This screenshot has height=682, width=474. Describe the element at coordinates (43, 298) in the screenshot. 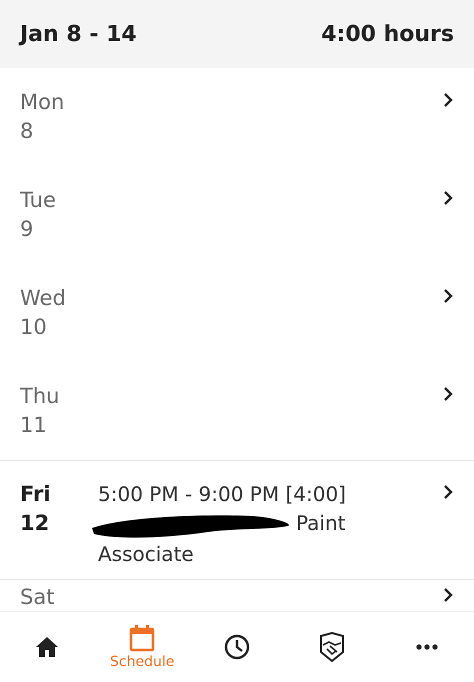

I see `day-name: Wed` at that location.